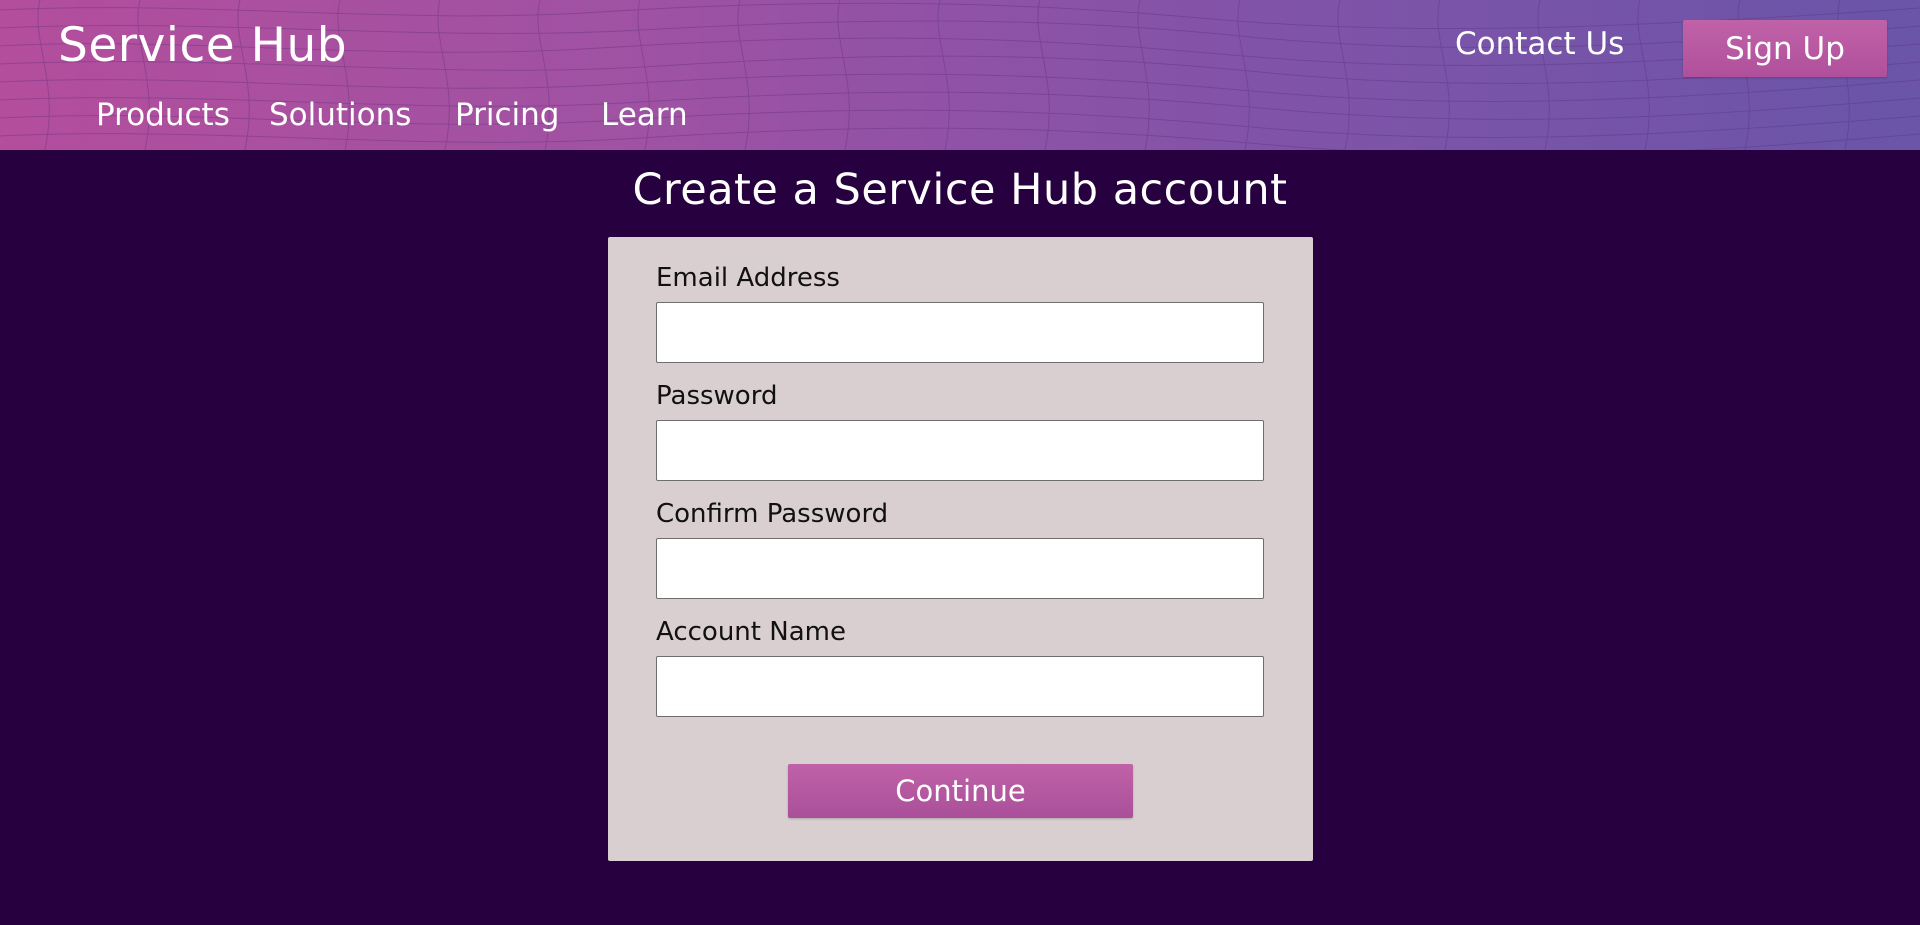  Describe the element at coordinates (960, 450) in the screenshot. I see `password-field` at that location.